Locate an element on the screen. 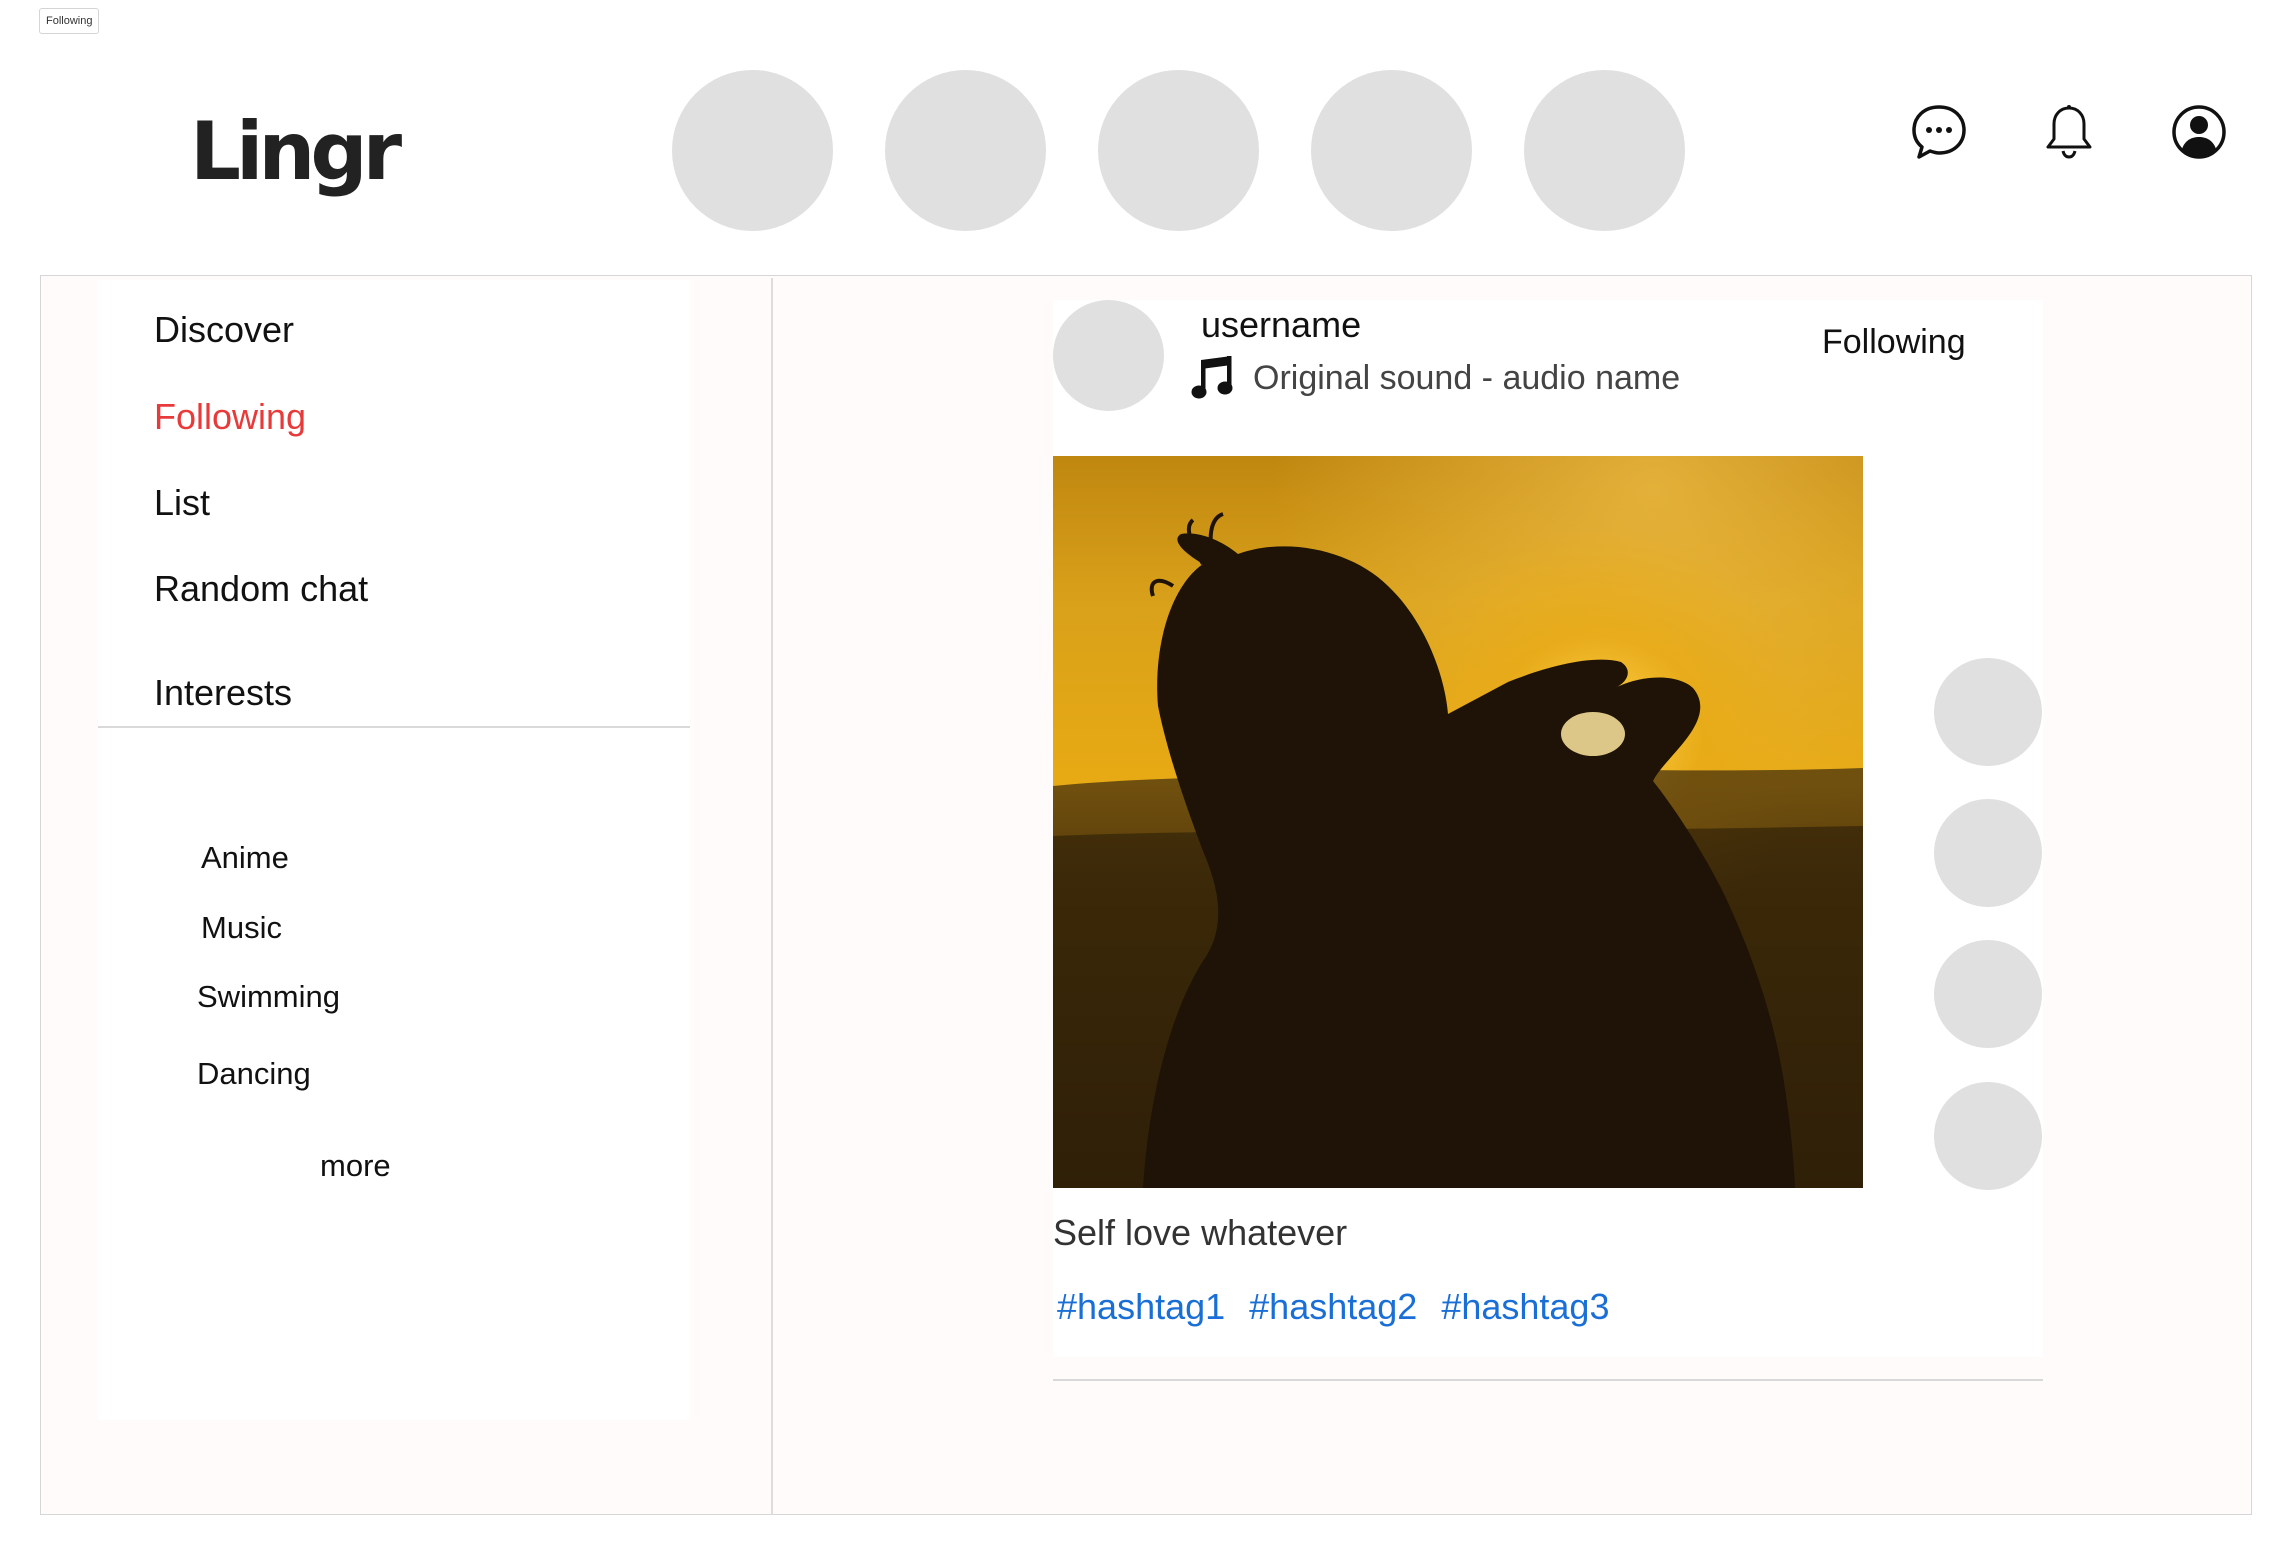 This screenshot has width=2289, height=1553. interest-anime: Anime is located at coordinates (245, 857).